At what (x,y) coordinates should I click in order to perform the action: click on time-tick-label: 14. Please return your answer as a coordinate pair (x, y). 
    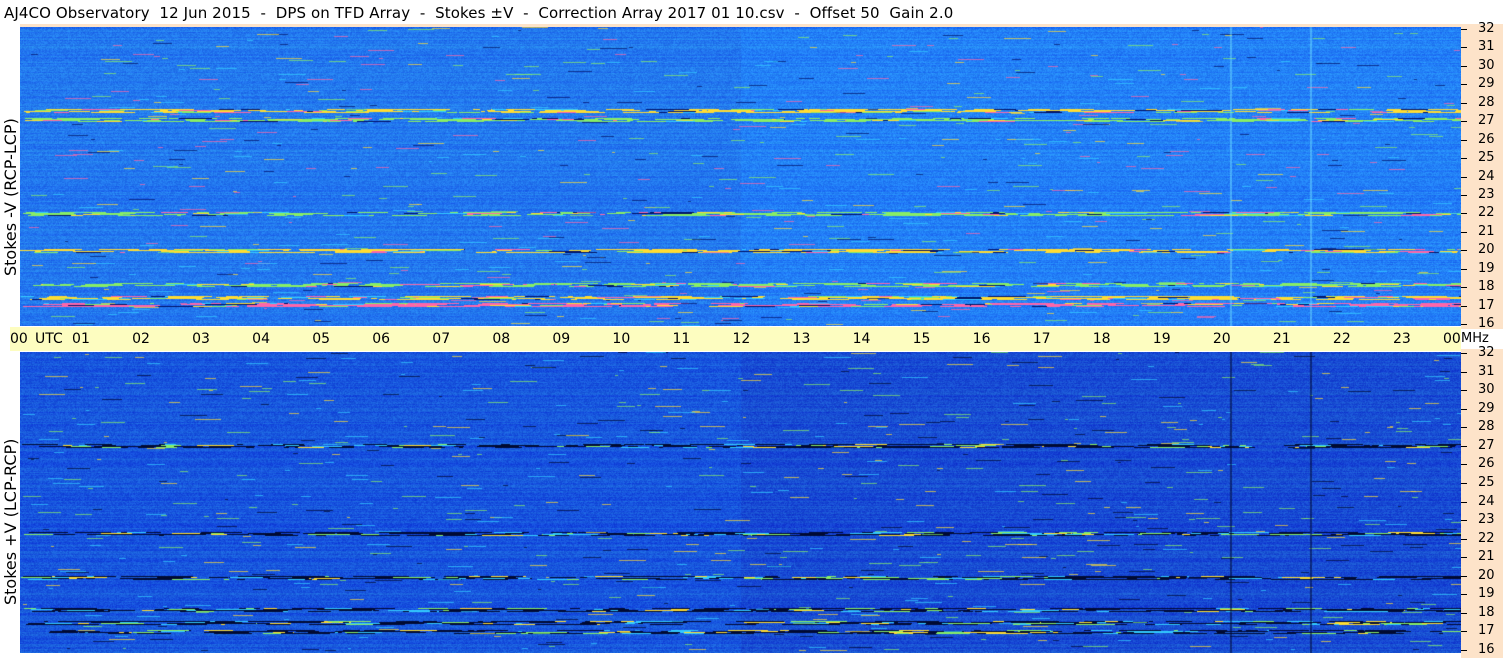
    Looking at the image, I should click on (861, 339).